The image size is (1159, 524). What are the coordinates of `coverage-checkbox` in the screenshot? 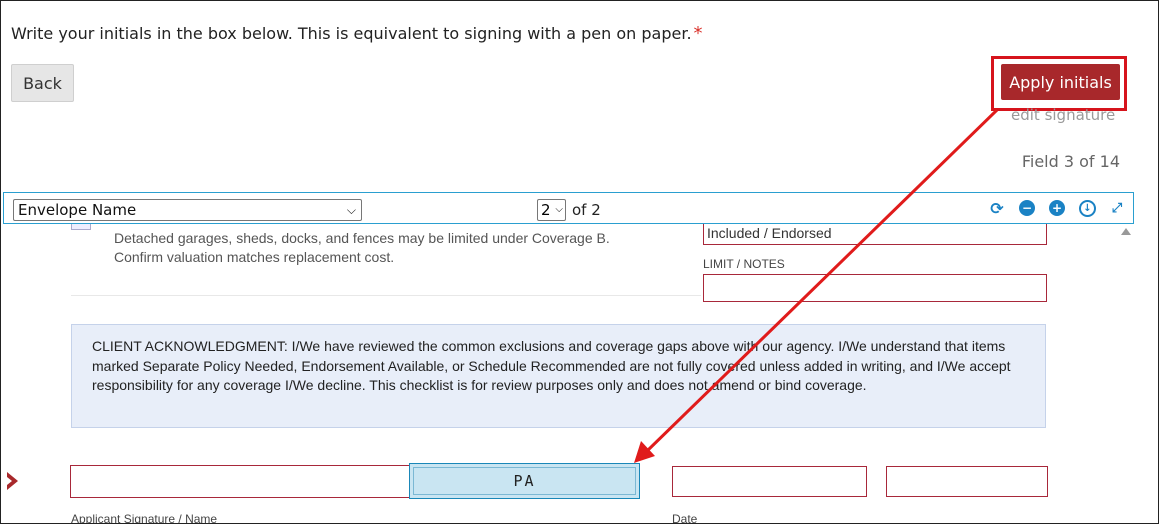 It's located at (81, 227).